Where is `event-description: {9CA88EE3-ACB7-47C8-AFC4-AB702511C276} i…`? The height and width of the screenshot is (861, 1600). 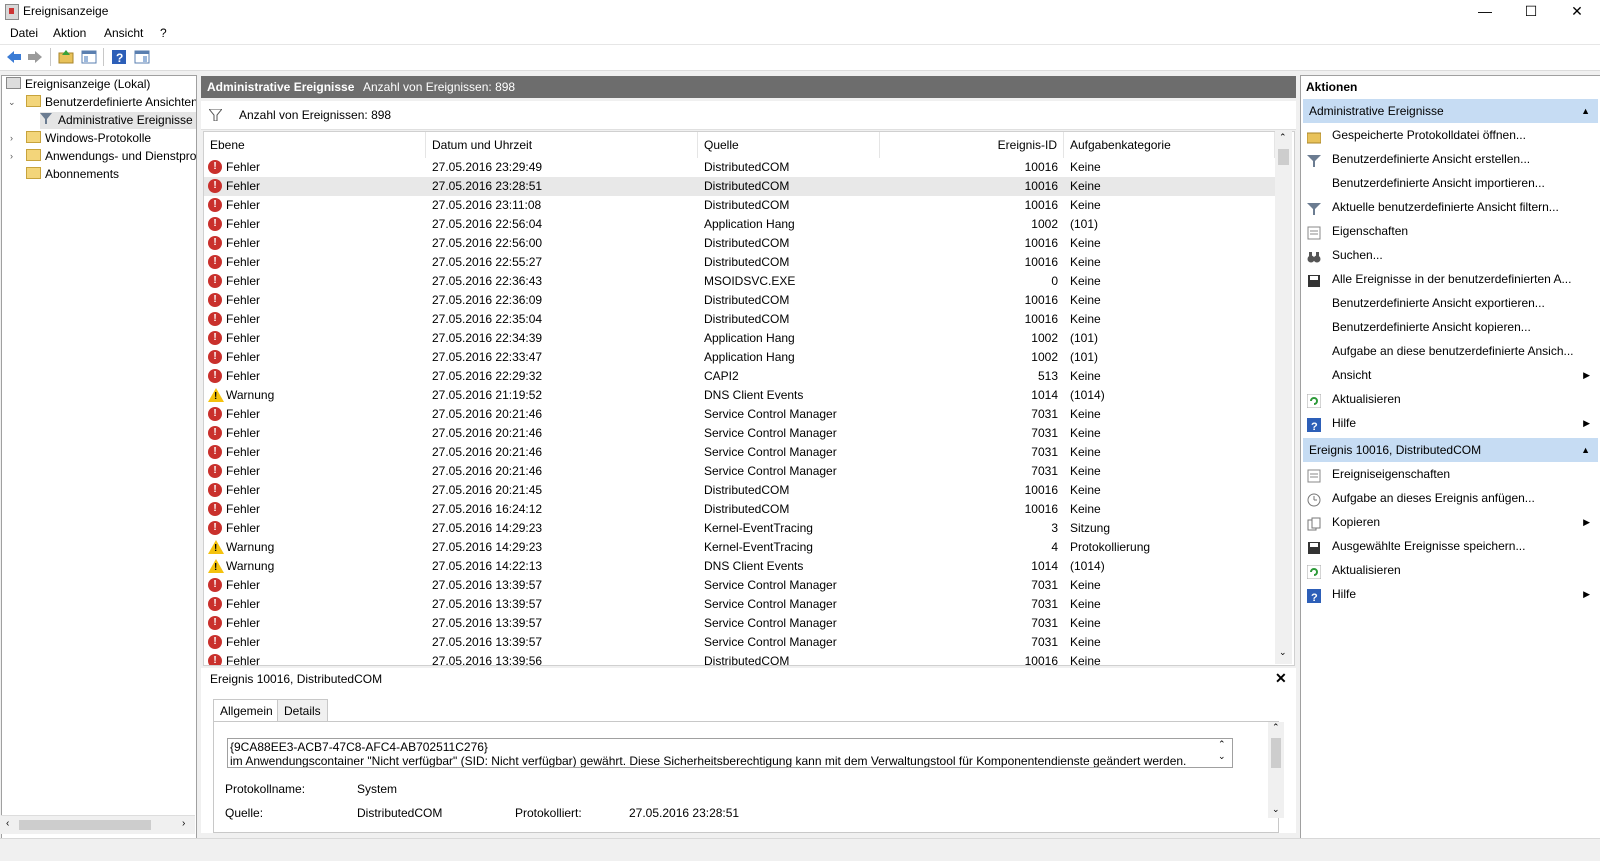
event-description: {9CA88EE3-ACB7-47C8-AFC4-AB702511C276} i… is located at coordinates (730, 753).